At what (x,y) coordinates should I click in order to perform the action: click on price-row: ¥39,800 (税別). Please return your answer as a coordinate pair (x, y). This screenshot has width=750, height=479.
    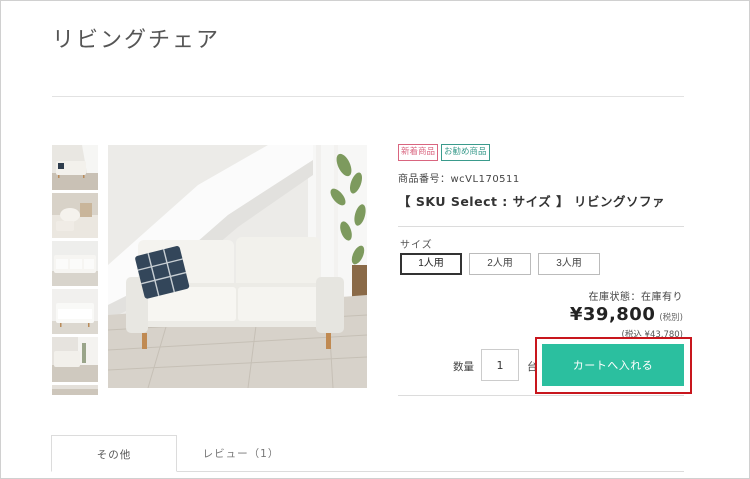
    Looking at the image, I should click on (626, 314).